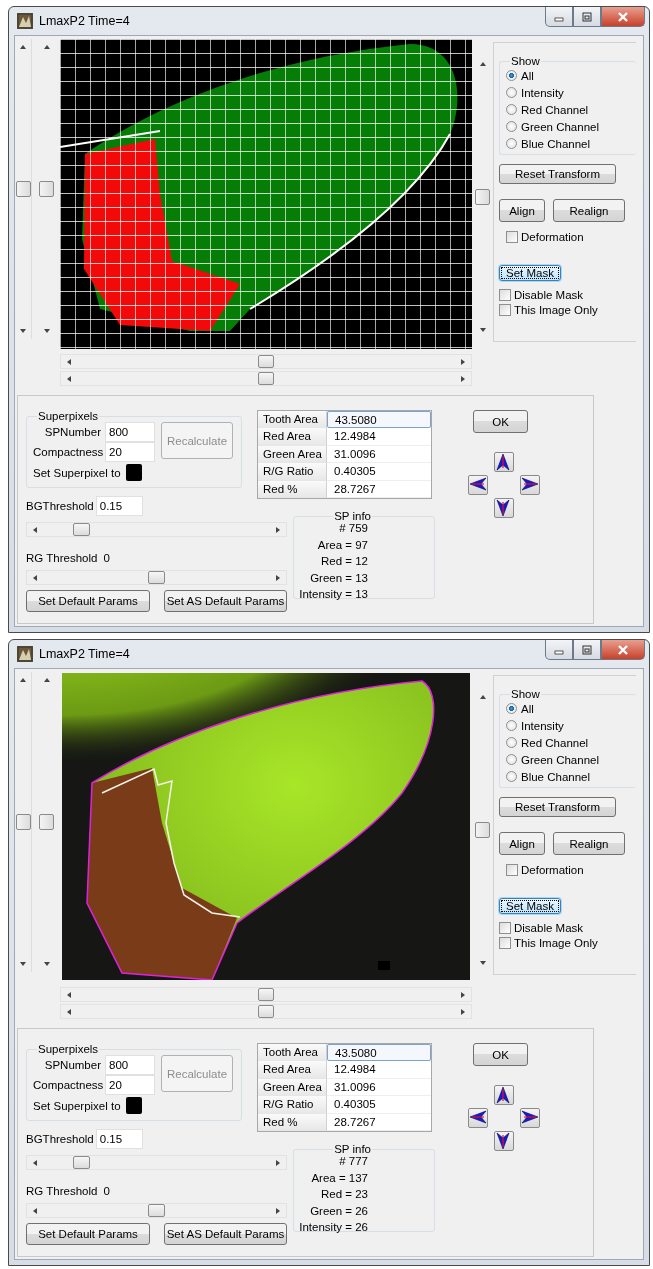  Describe the element at coordinates (60, 506) in the screenshot. I see `field-label: BGThreshold` at that location.